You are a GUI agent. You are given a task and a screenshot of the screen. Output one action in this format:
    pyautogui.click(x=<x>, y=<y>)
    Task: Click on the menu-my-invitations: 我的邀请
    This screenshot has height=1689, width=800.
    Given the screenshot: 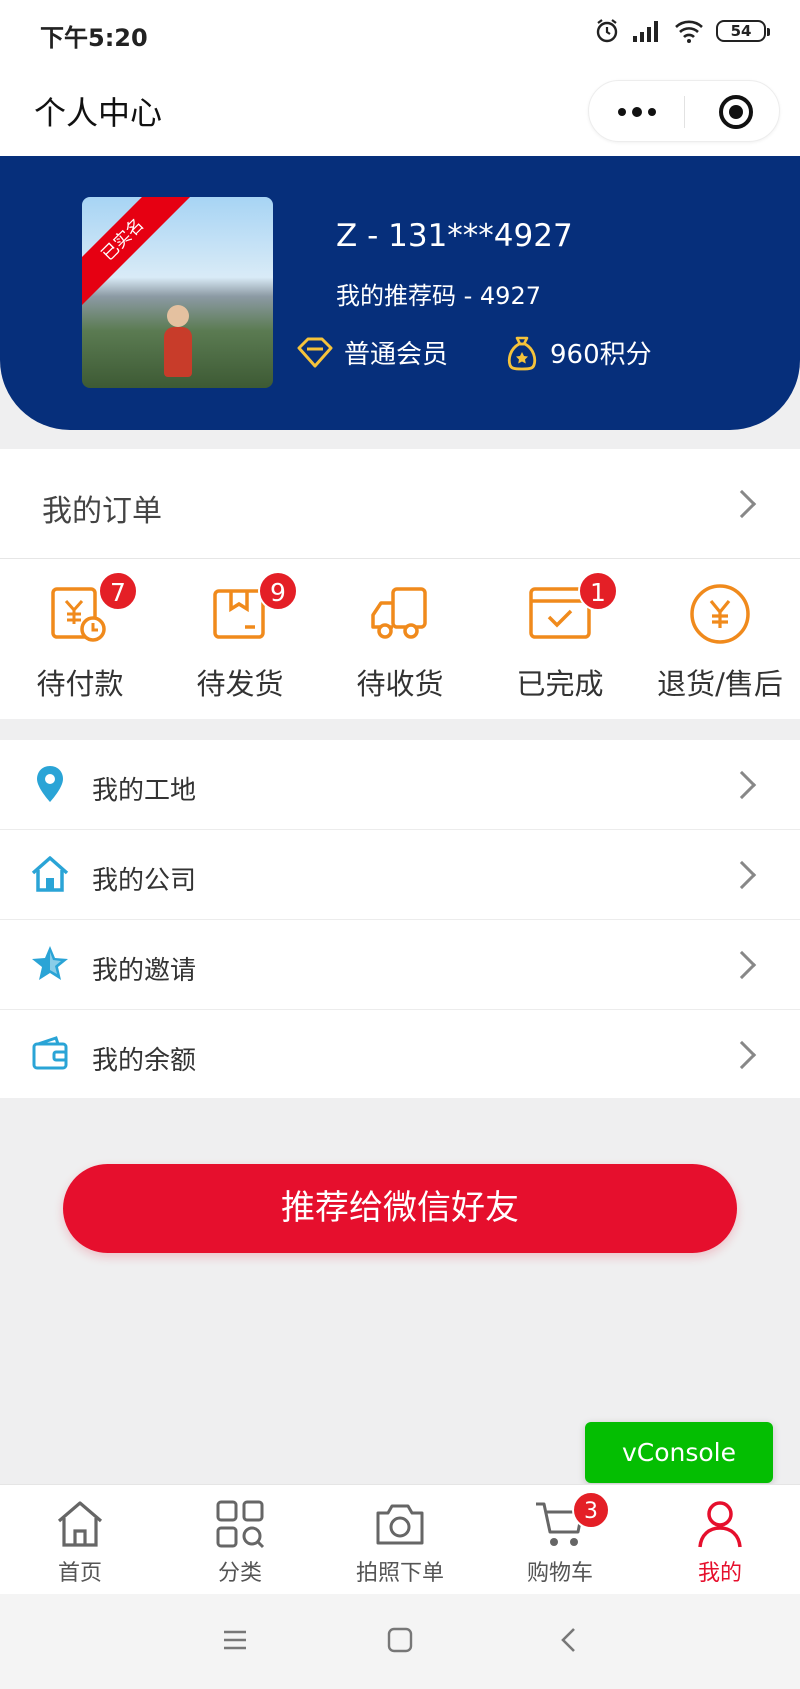 What is the action you would take?
    pyautogui.click(x=400, y=965)
    